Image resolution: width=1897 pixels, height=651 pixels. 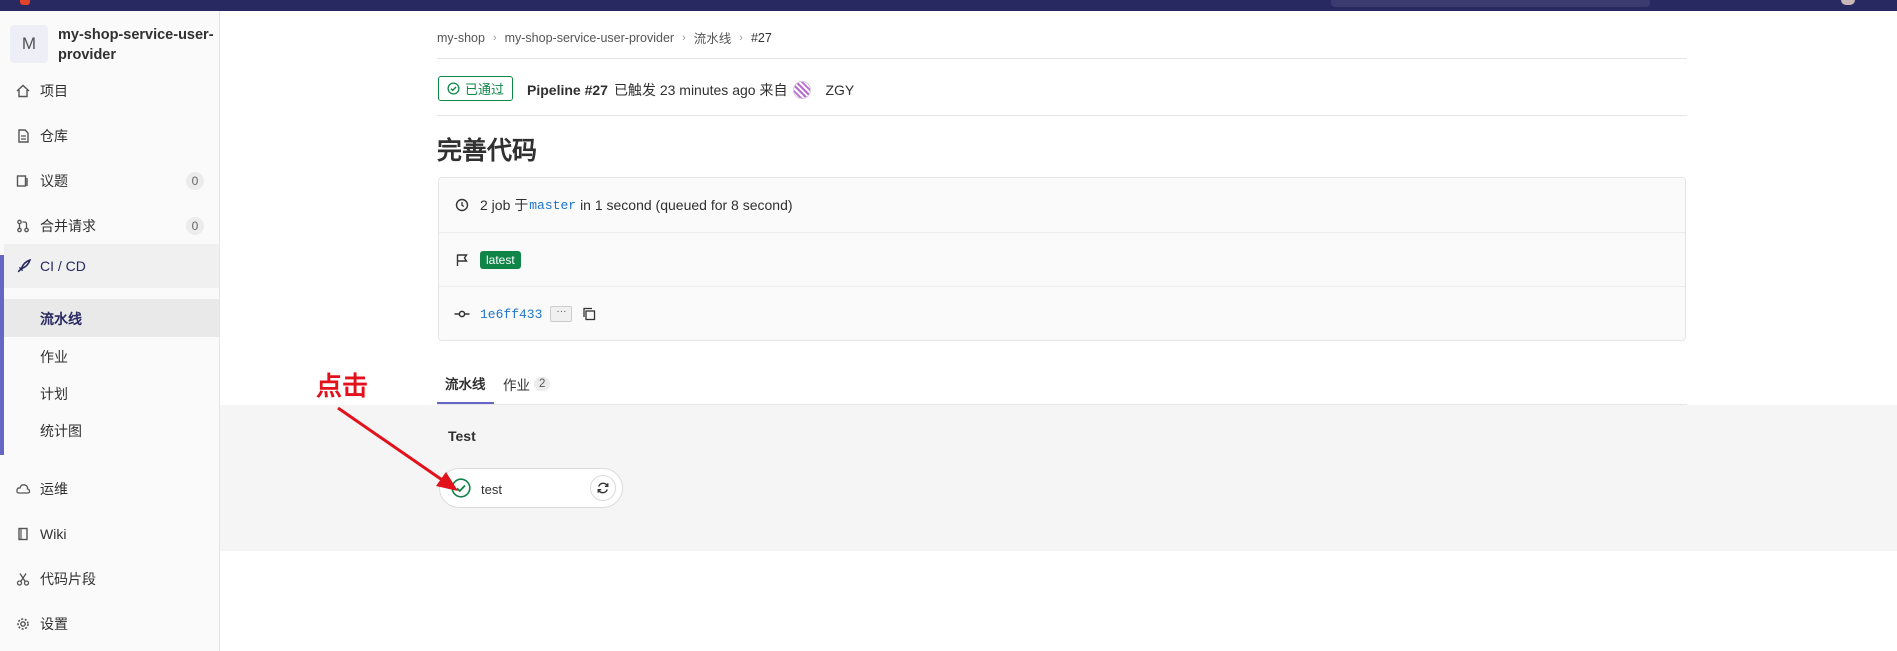 I want to click on annotation-arrow-icon, so click(x=397, y=448).